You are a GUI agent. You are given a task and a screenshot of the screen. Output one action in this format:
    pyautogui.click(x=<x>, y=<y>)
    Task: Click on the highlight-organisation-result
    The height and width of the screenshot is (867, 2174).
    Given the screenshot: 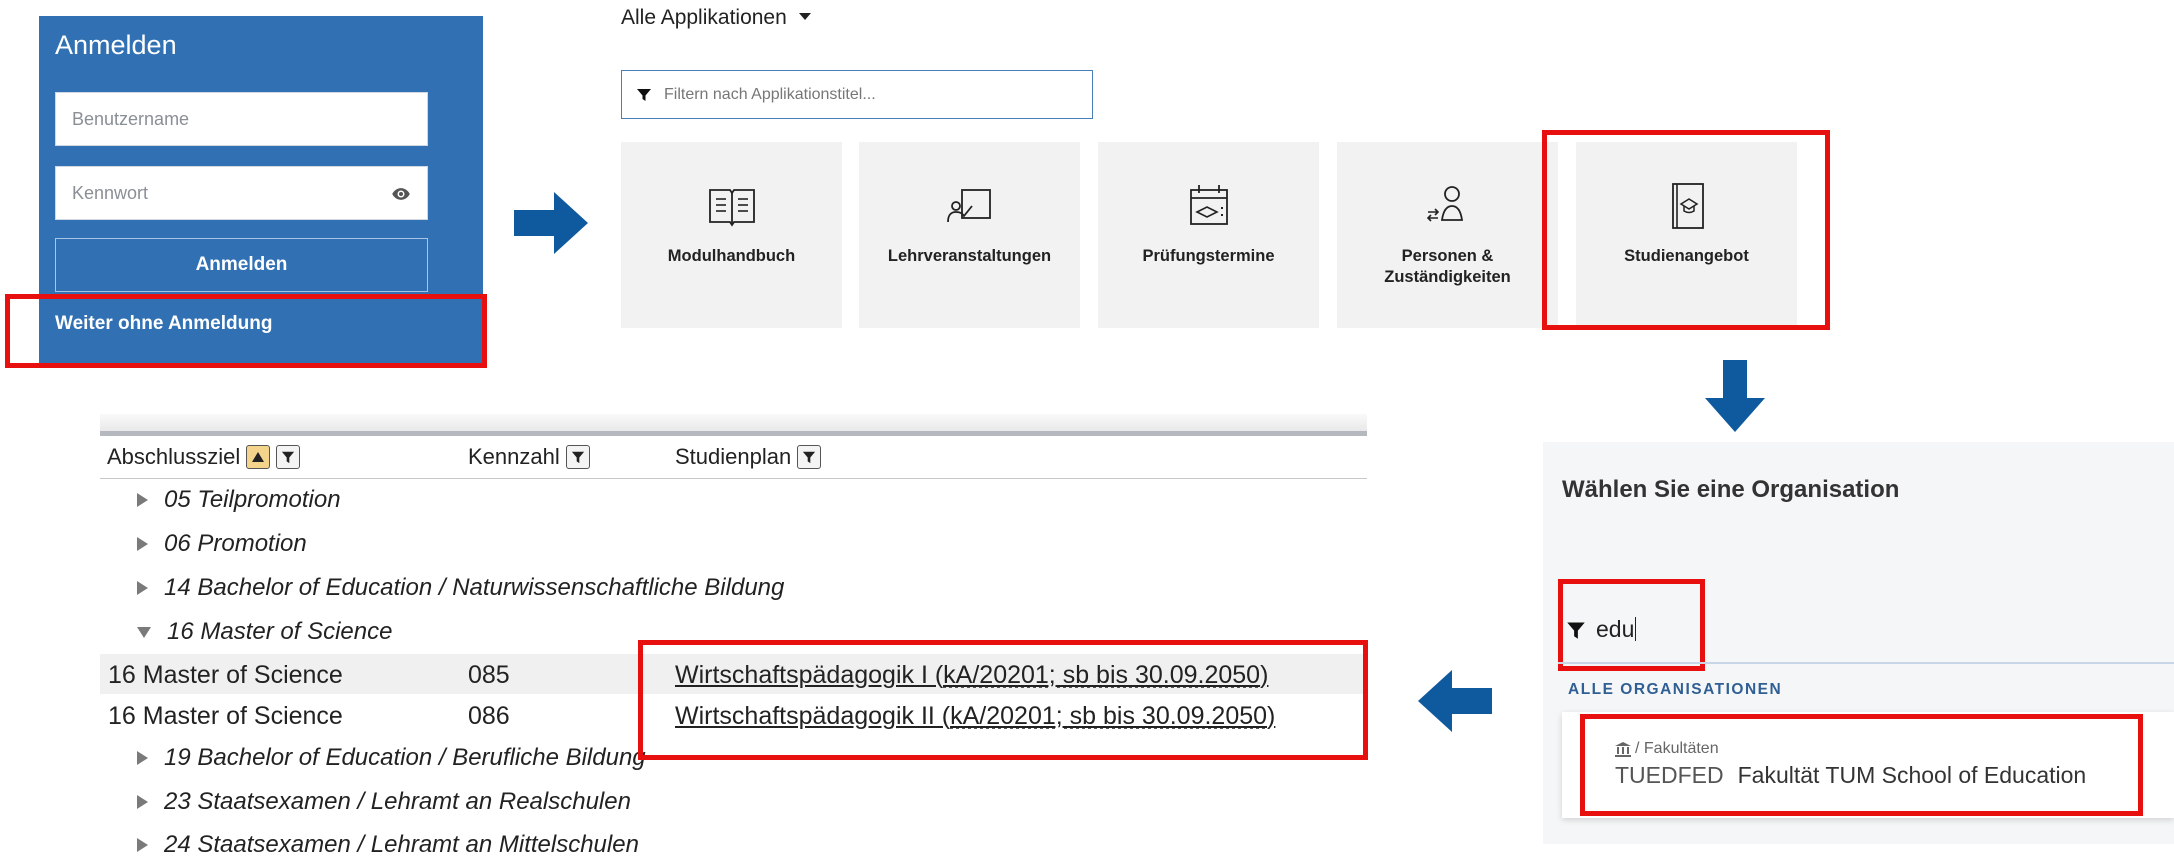 What is the action you would take?
    pyautogui.click(x=1861, y=765)
    